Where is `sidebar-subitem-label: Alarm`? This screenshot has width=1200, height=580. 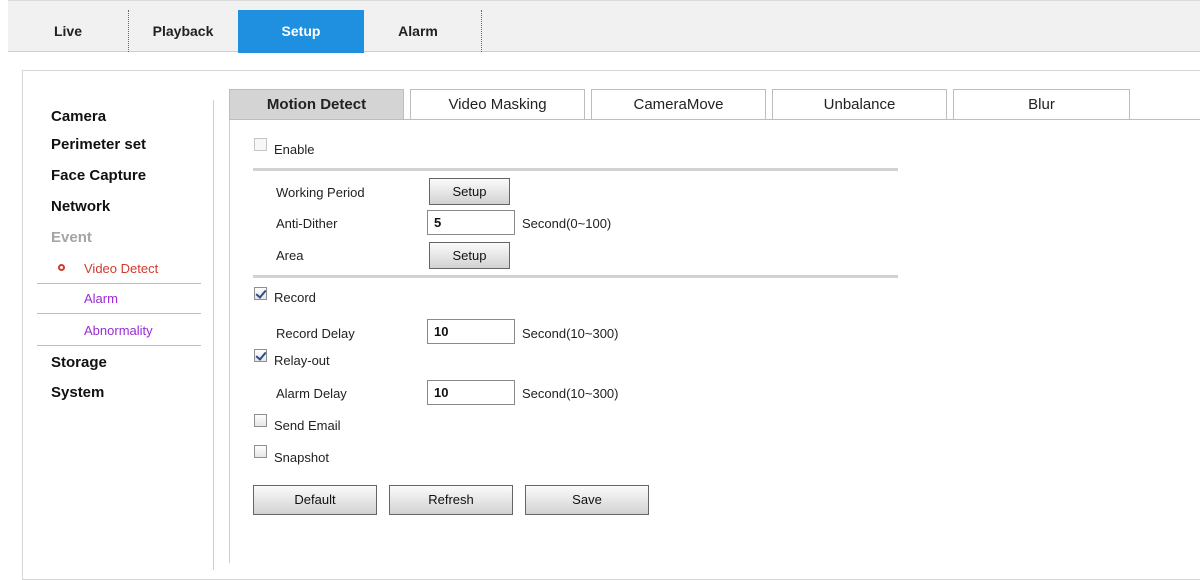 sidebar-subitem-label: Alarm is located at coordinates (101, 298).